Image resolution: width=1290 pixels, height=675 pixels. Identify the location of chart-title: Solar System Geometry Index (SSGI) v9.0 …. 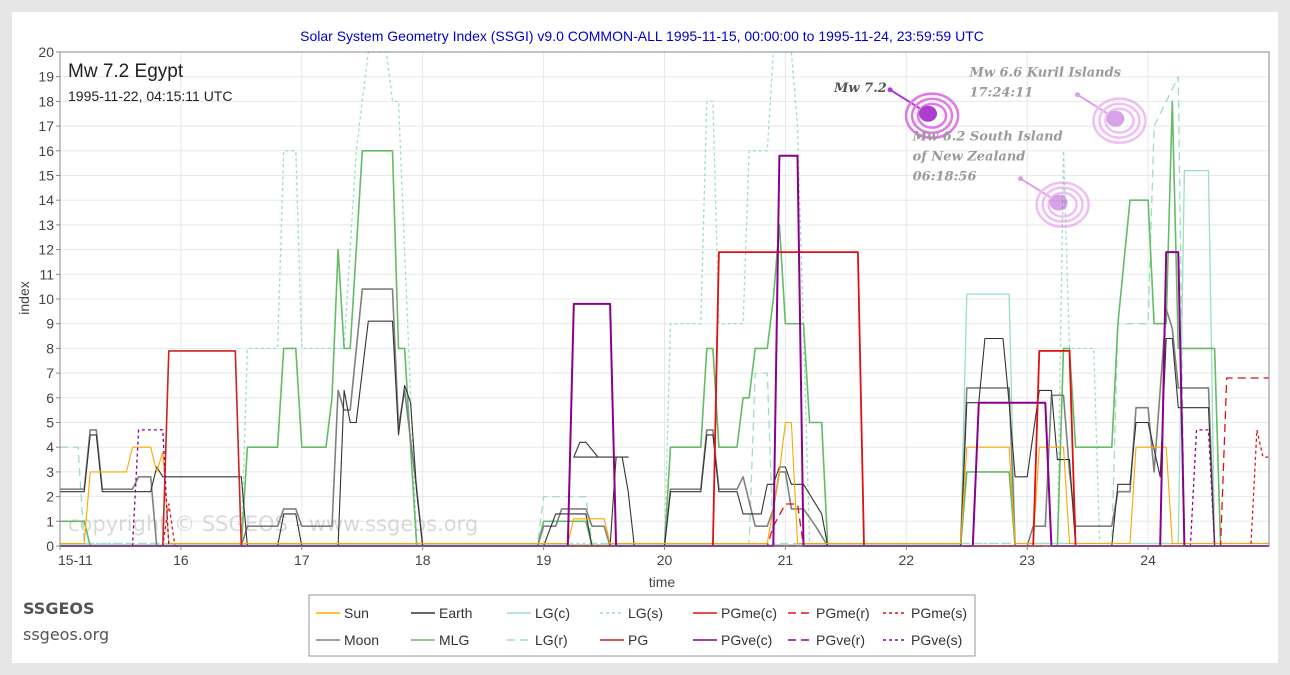
(642, 36).